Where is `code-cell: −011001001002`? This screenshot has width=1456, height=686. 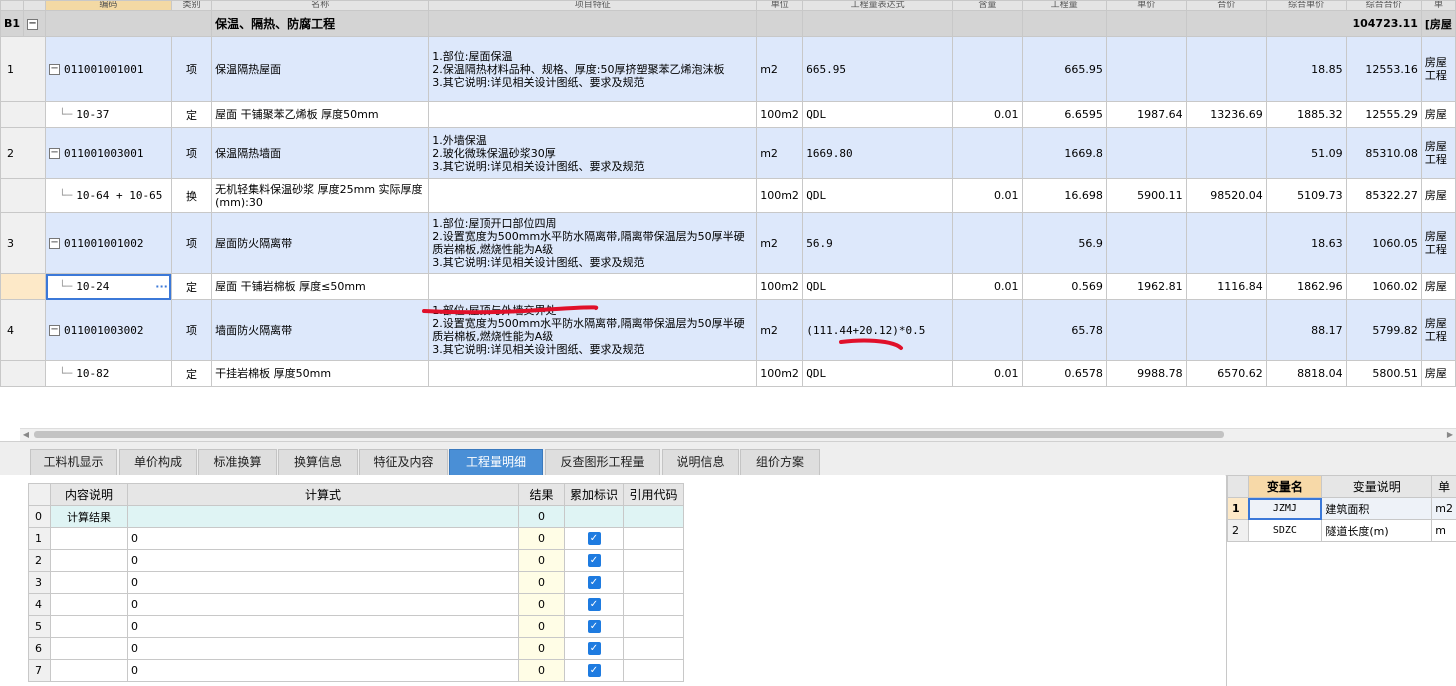 code-cell: −011001001002 is located at coordinates (108, 243).